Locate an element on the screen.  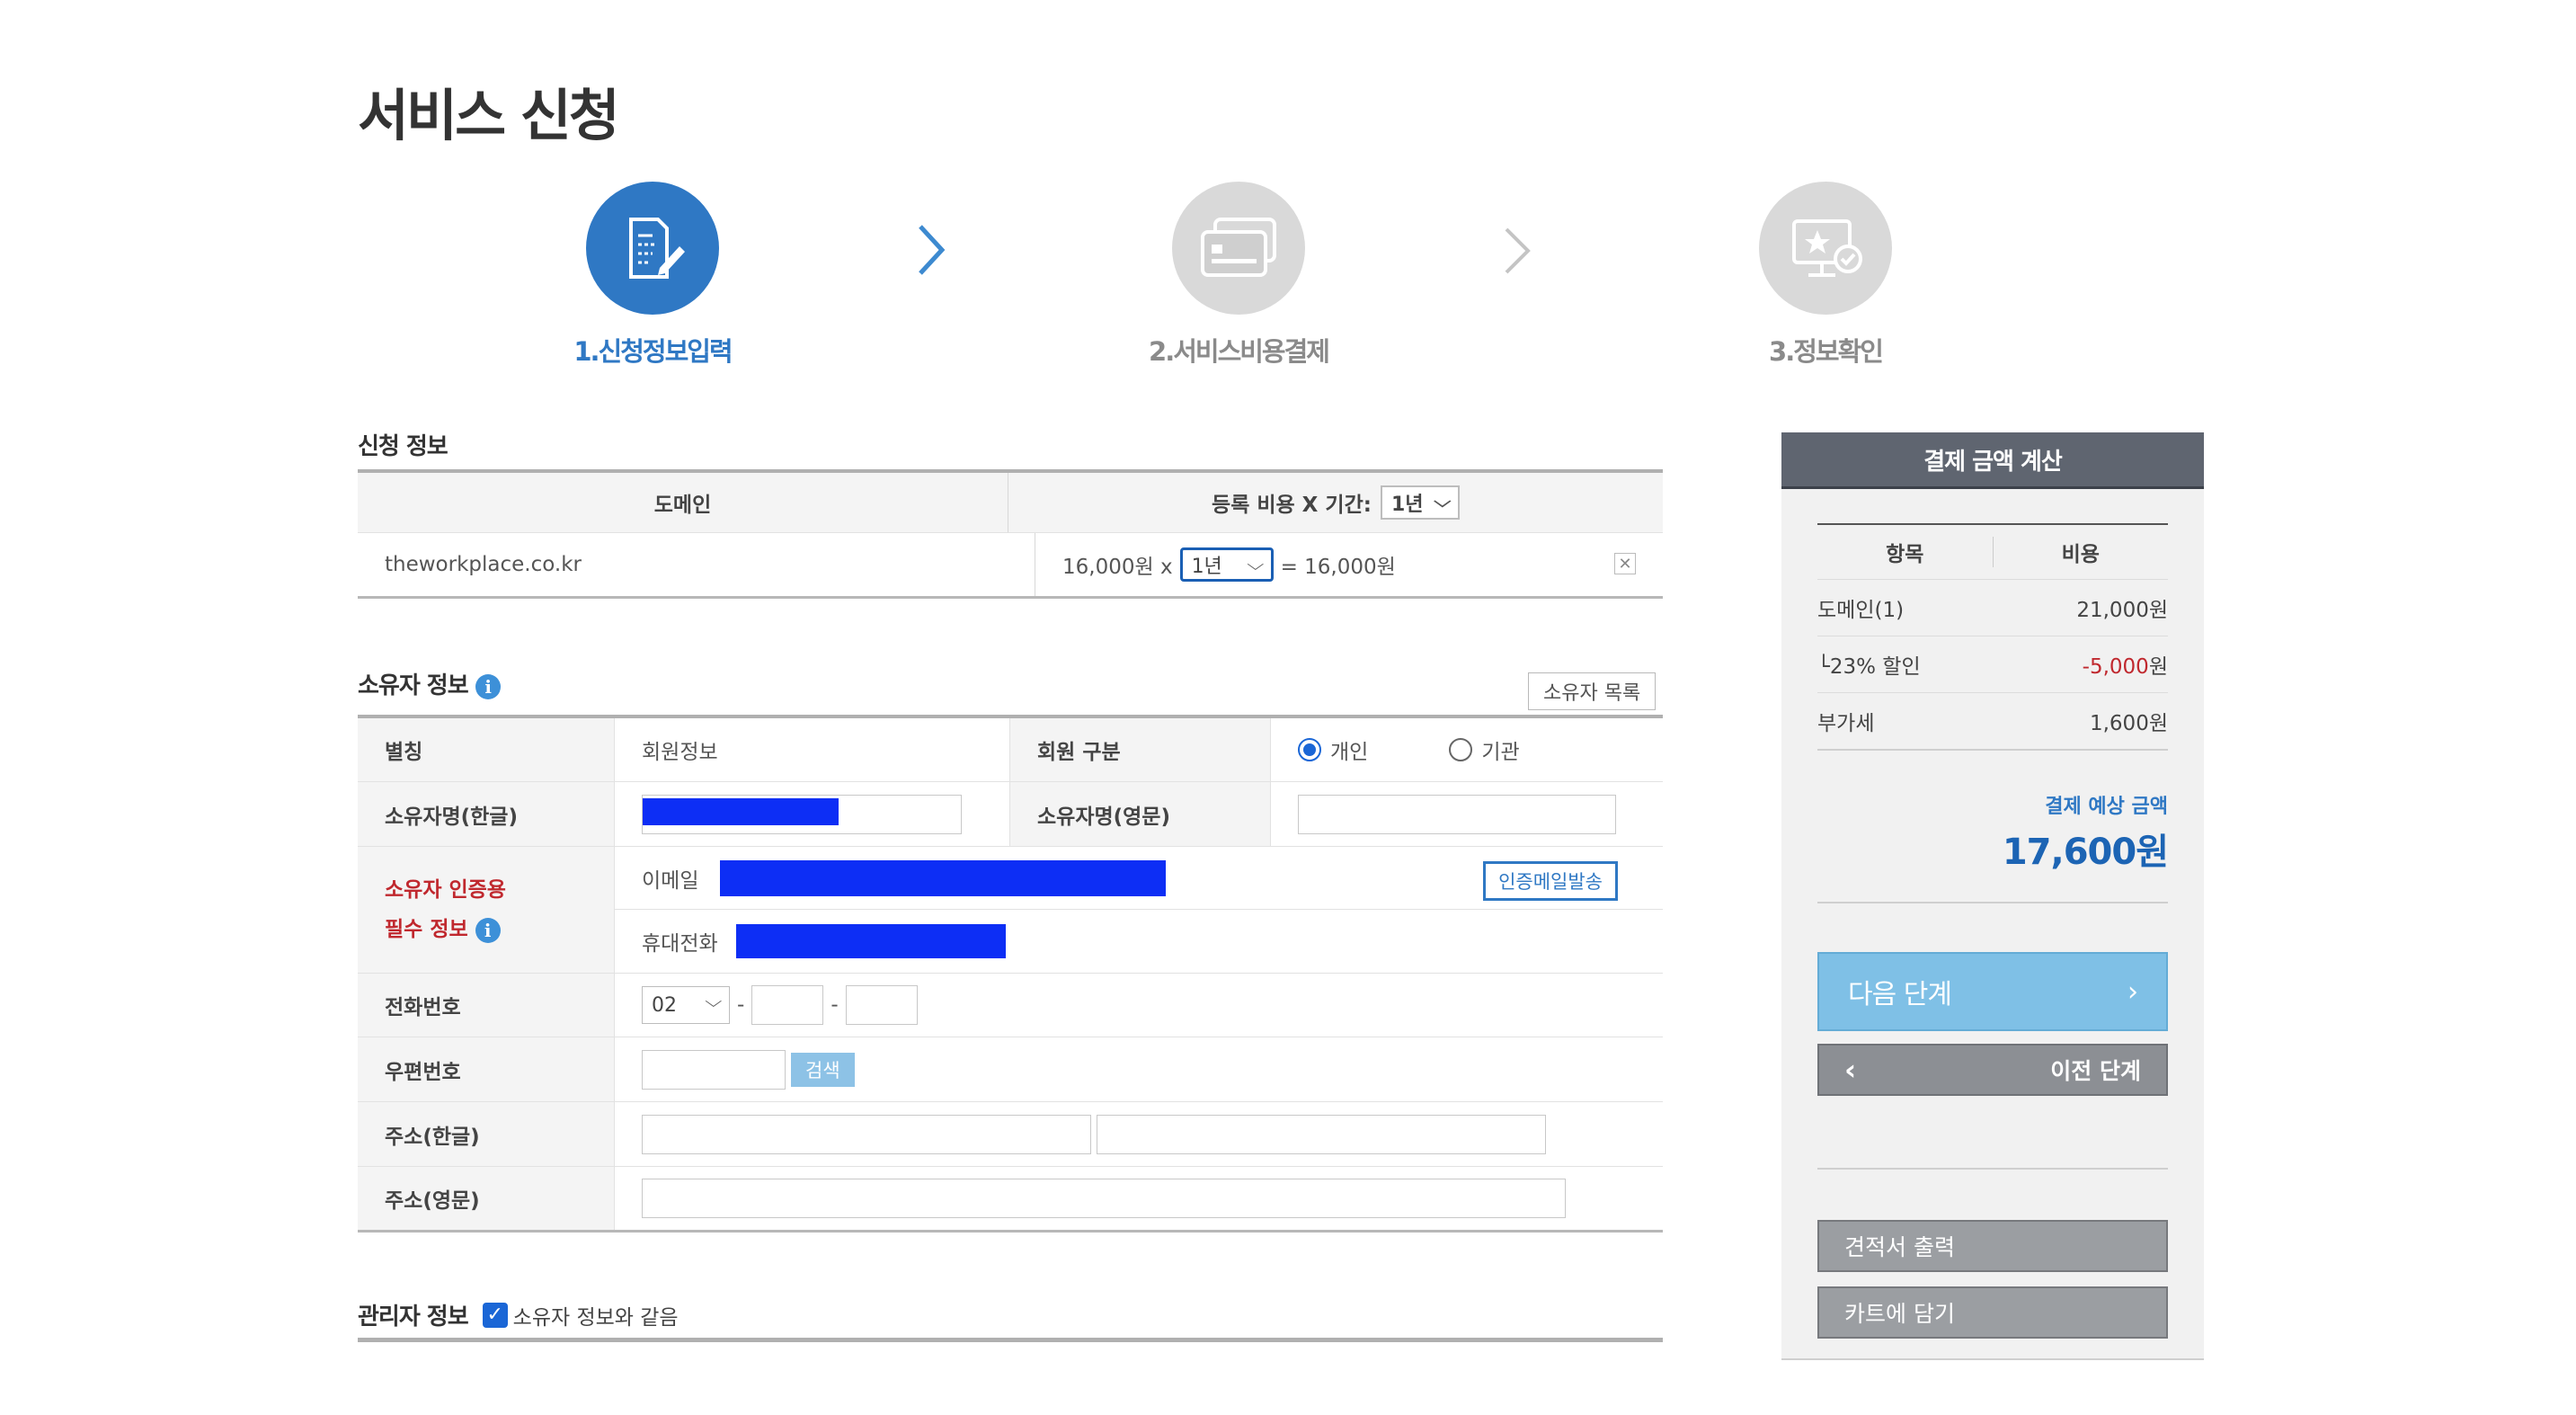
send-verification-button: 인증메일발송 is located at coordinates (1550, 881).